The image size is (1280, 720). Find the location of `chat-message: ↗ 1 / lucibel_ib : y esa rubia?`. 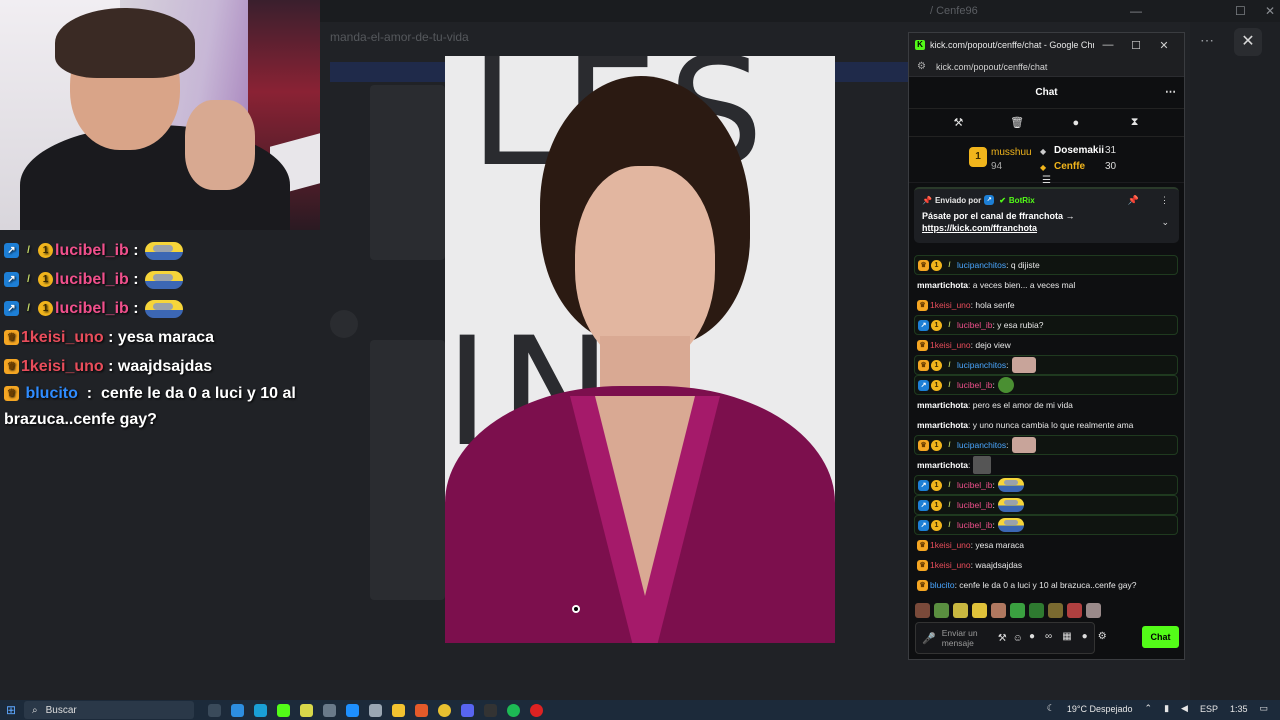

chat-message: ↗ 1 / lucibel_ib : y esa rubia? is located at coordinates (1046, 325).